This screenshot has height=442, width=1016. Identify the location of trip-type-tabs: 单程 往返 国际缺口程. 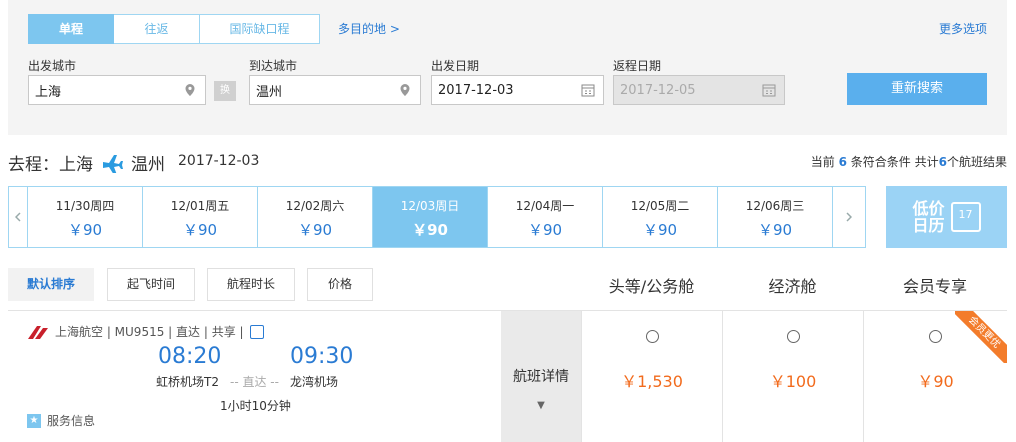
(174, 29).